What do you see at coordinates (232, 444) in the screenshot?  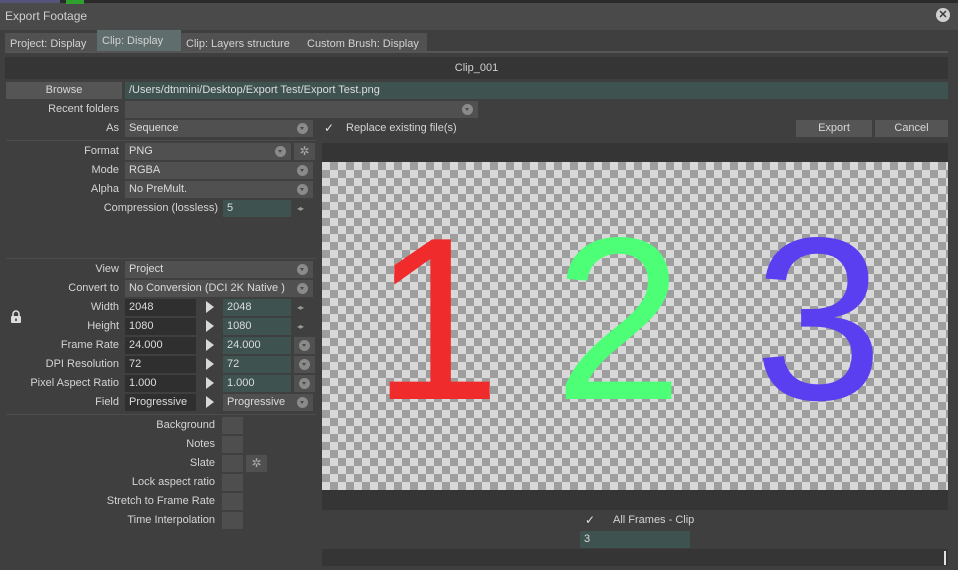 I see `notes-checkbox` at bounding box center [232, 444].